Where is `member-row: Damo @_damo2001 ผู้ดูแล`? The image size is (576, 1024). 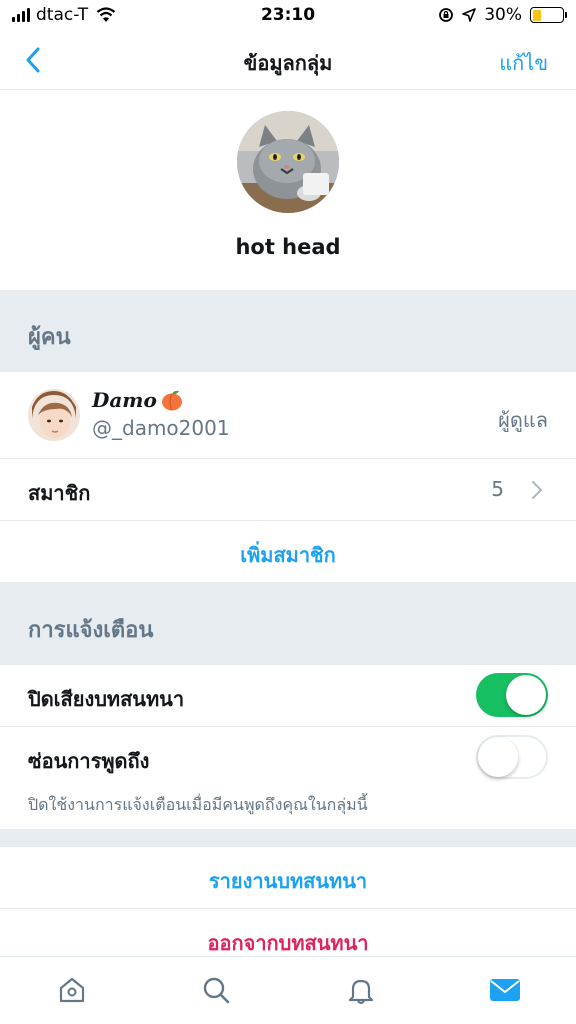
member-row: Damo @_damo2001 ผู้ดูแล is located at coordinates (288, 415).